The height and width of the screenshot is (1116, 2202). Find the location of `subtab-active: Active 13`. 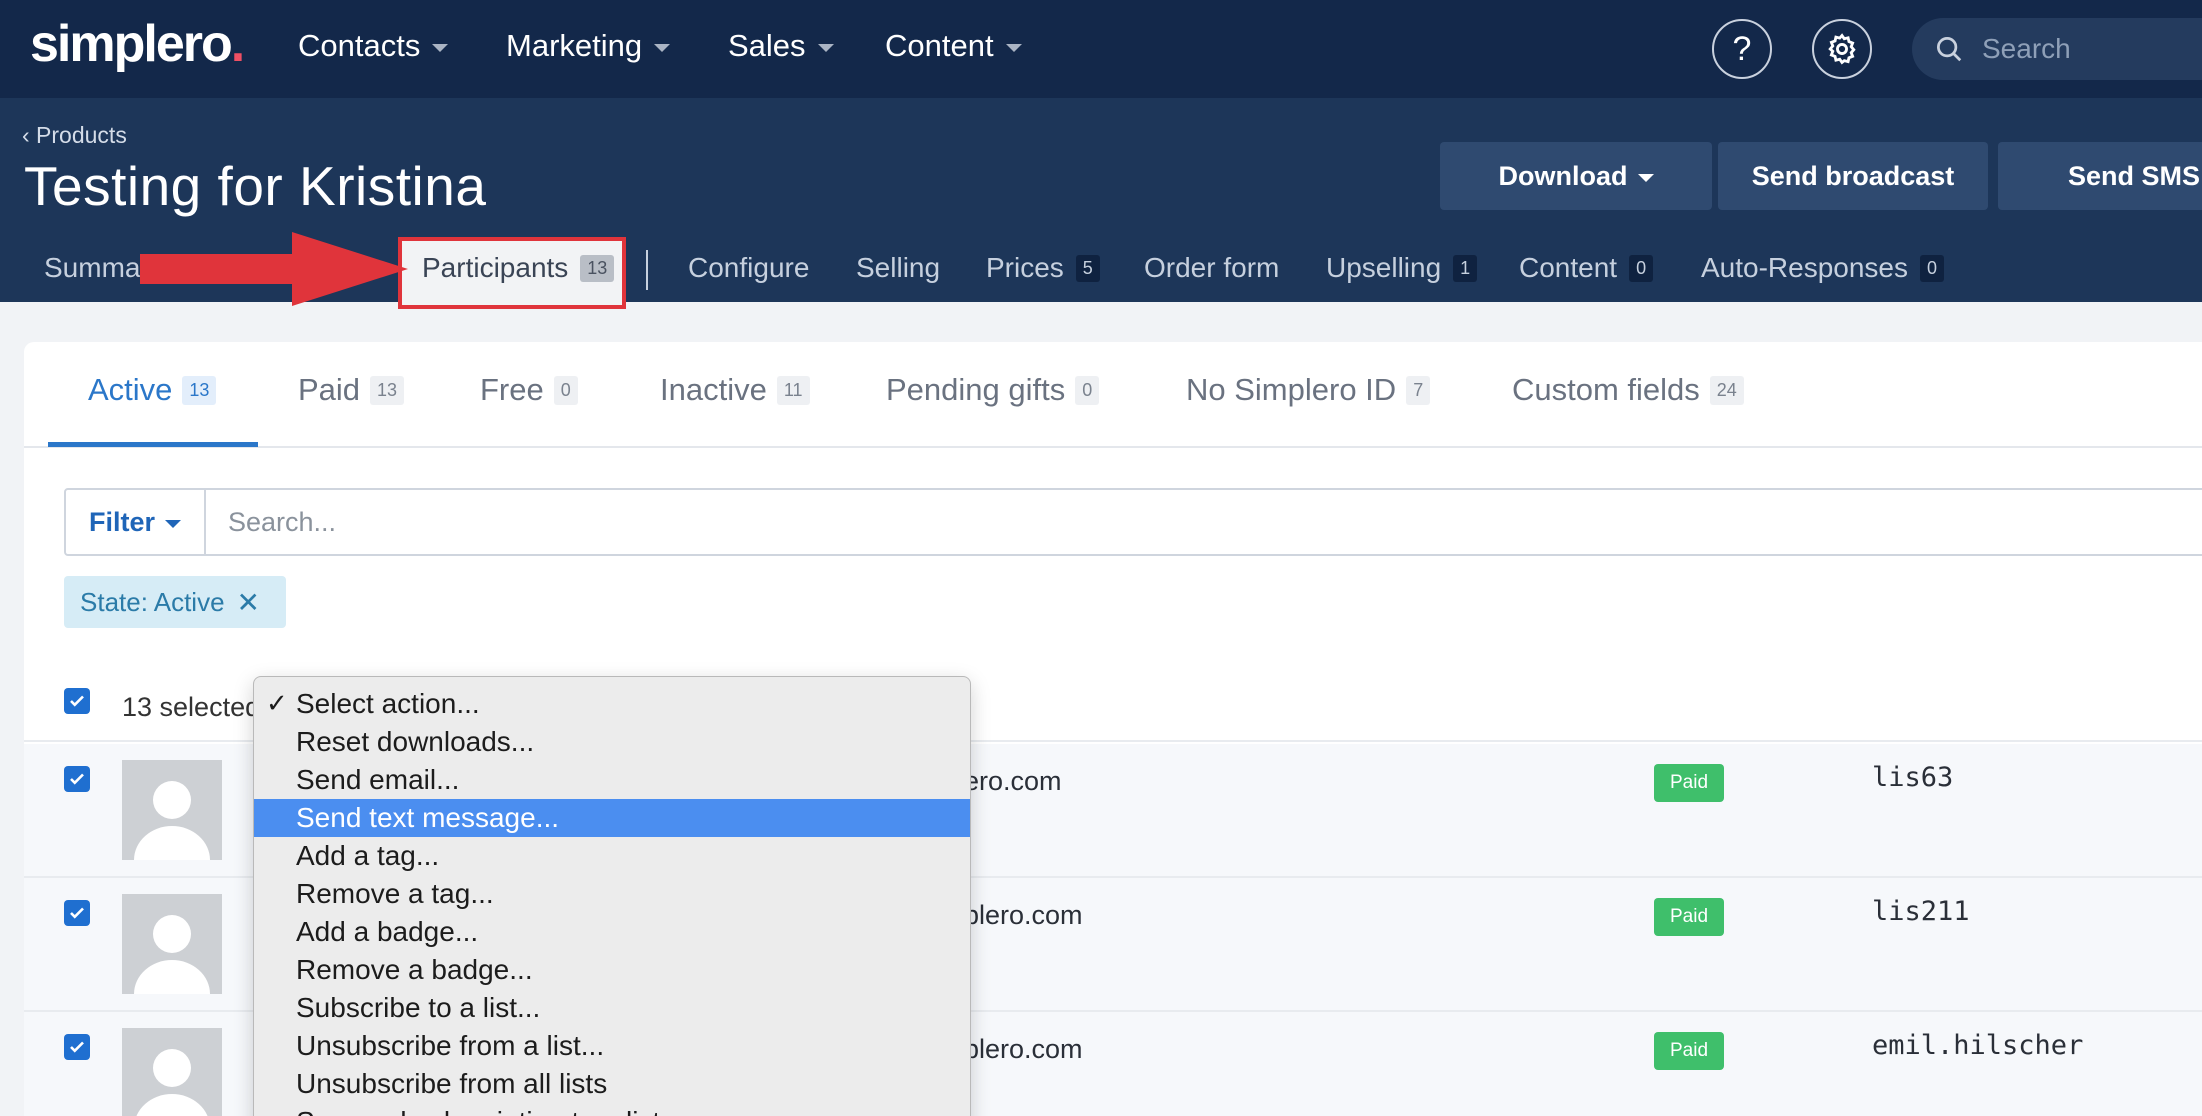

subtab-active: Active 13 is located at coordinates (152, 390).